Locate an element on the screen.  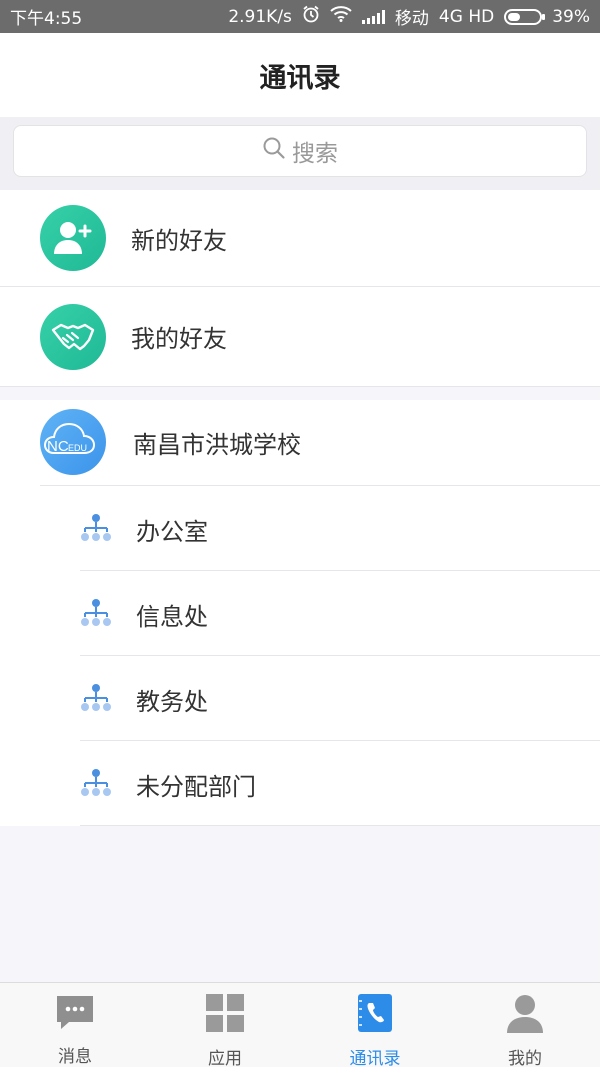
grid-icon is located at coordinates (225, 1015).